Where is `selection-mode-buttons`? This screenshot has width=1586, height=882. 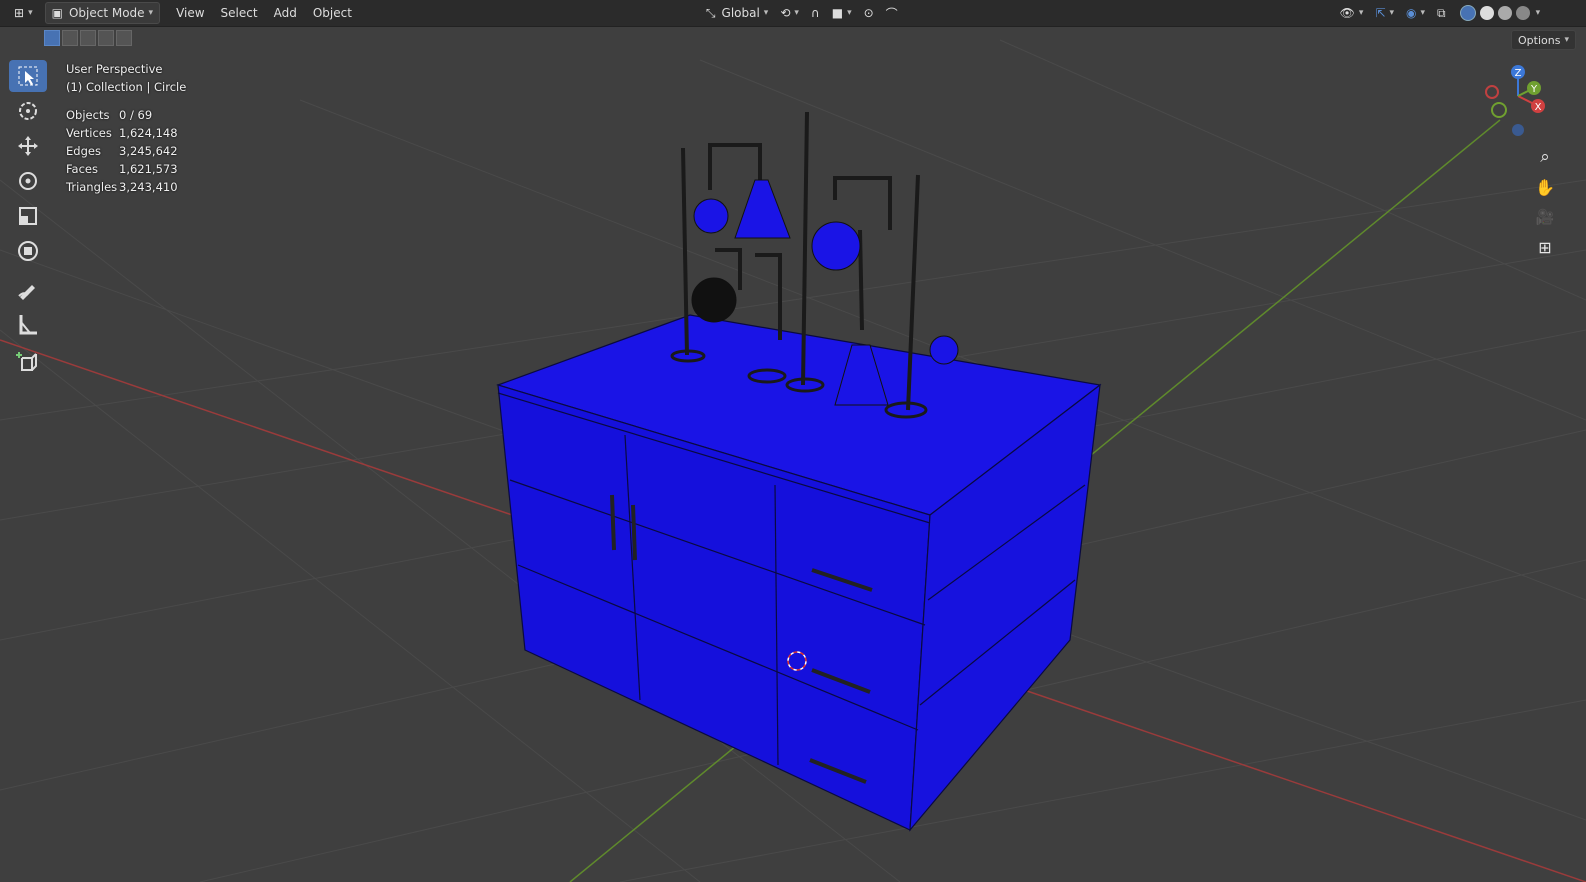 selection-mode-buttons is located at coordinates (88, 39).